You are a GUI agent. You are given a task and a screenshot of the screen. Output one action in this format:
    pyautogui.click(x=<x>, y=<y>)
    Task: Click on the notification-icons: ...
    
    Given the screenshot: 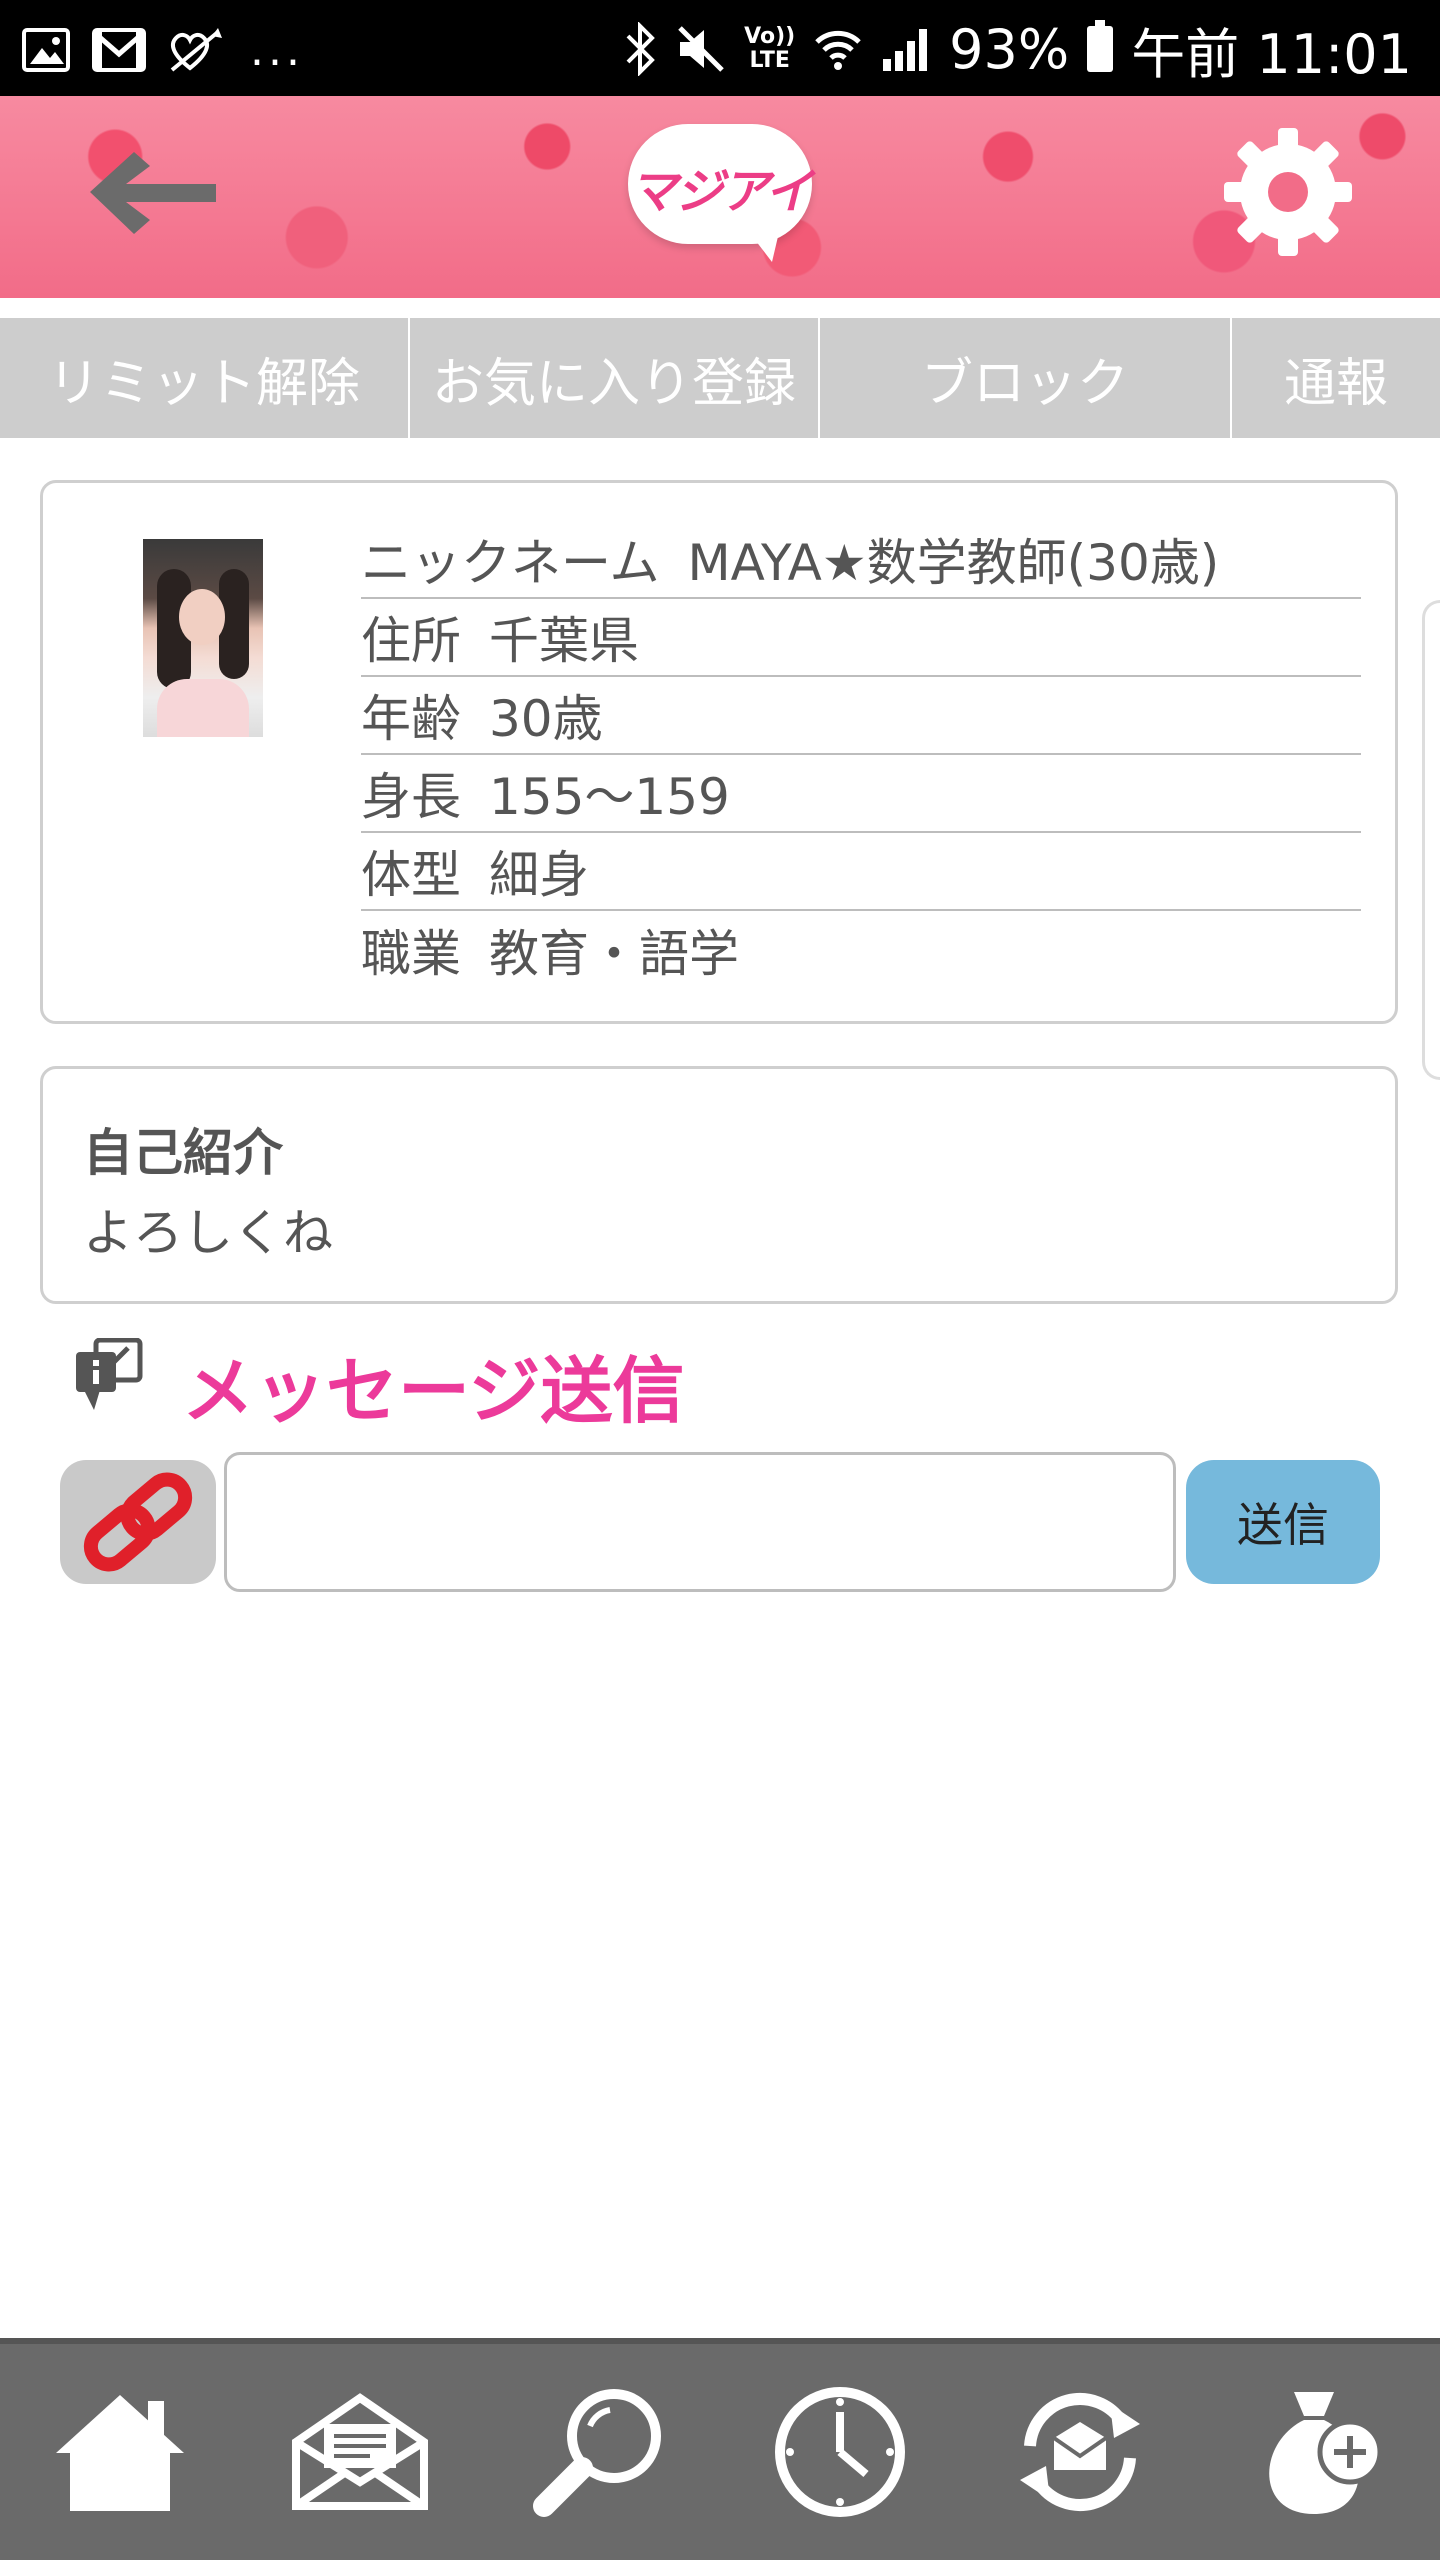 What is the action you would take?
    pyautogui.click(x=163, y=50)
    